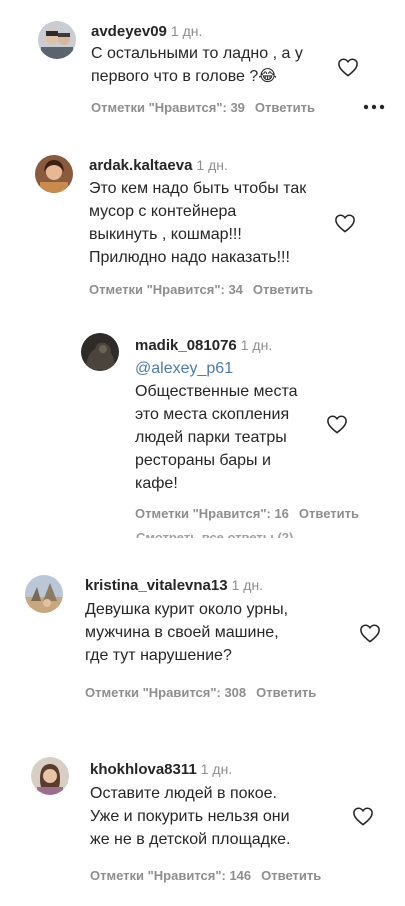 Image resolution: width=405 pixels, height=906 pixels. What do you see at coordinates (187, 609) in the screenshot?
I see `comment-line: Девушка курит около урны,` at bounding box center [187, 609].